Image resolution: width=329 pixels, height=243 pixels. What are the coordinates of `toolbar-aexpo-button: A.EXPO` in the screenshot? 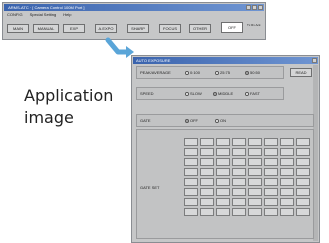 It's located at (106, 28).